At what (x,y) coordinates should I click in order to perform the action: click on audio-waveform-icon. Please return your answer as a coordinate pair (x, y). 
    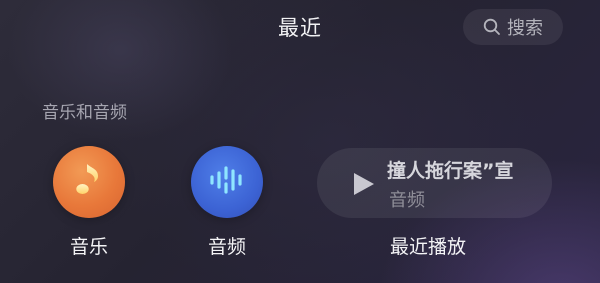
    Looking at the image, I should click on (227, 182).